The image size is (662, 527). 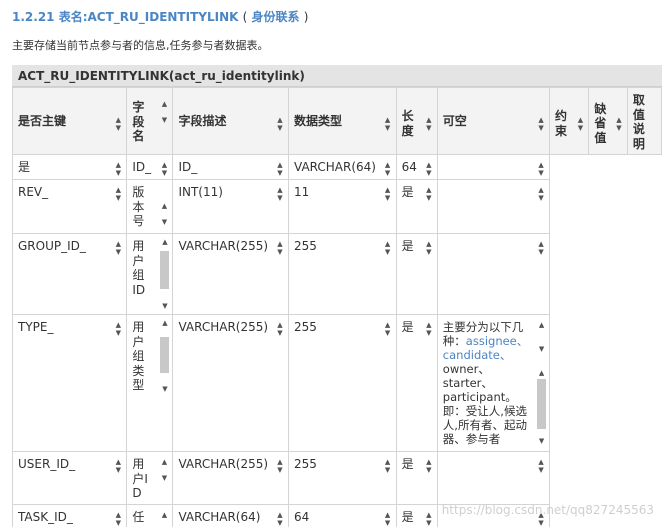 What do you see at coordinates (342, 206) in the screenshot?
I see `cell-type: 11 ▲ ▼` at bounding box center [342, 206].